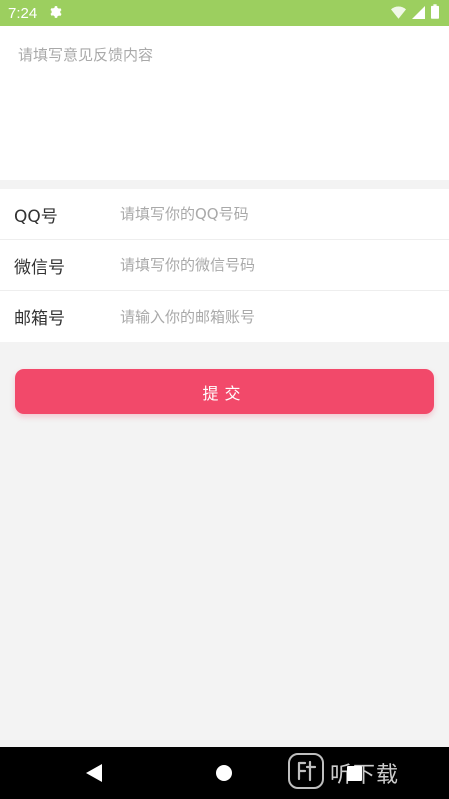 The image size is (449, 799). I want to click on status-left: 7:24, so click(35, 13).